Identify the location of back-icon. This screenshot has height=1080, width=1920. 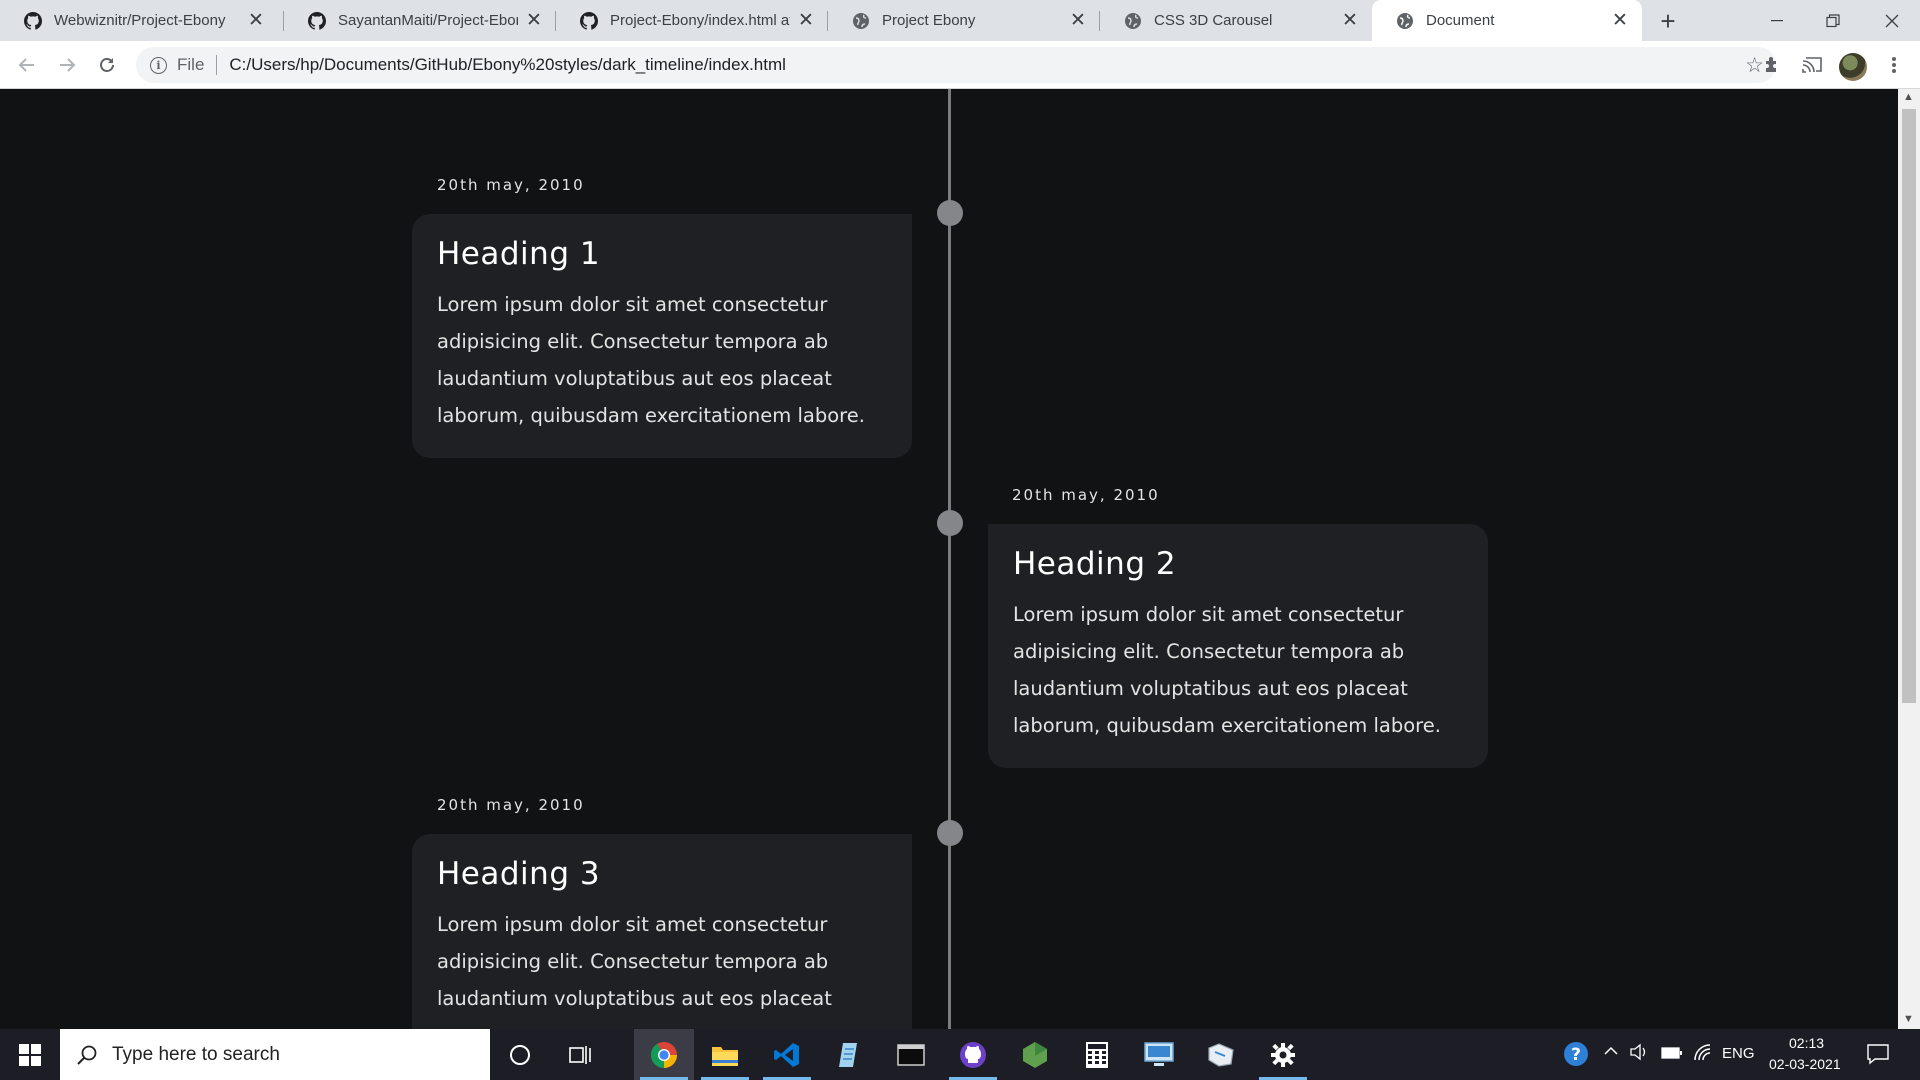
(27, 65).